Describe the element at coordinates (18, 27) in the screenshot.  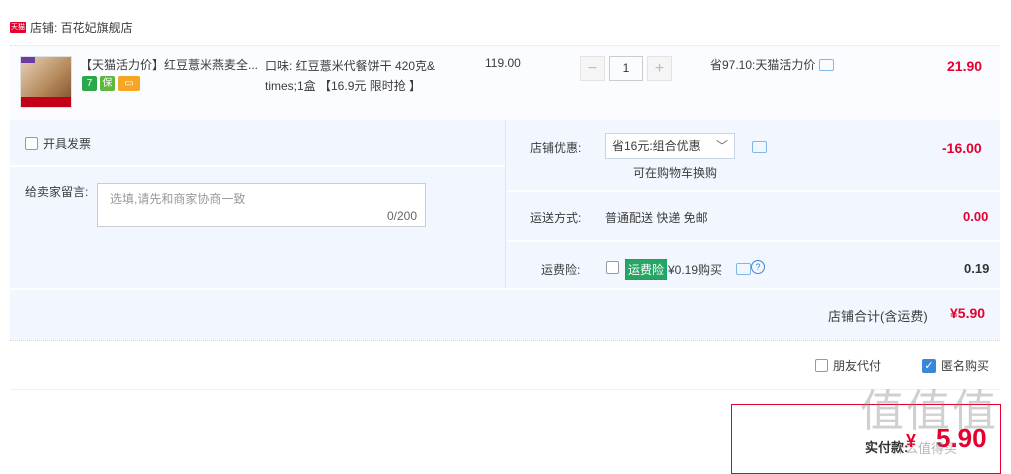
I see `tmall-icon: 天猫` at that location.